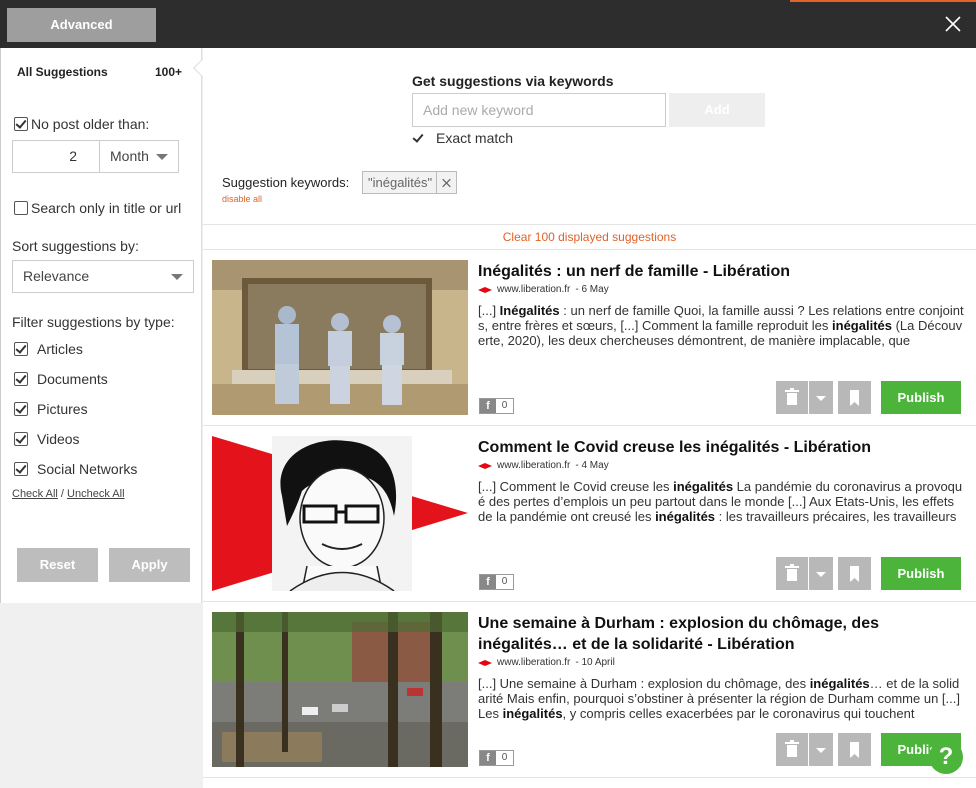 Image resolution: width=976 pixels, height=788 pixels. I want to click on sort-label: Sort suggestions by:, so click(75, 246).